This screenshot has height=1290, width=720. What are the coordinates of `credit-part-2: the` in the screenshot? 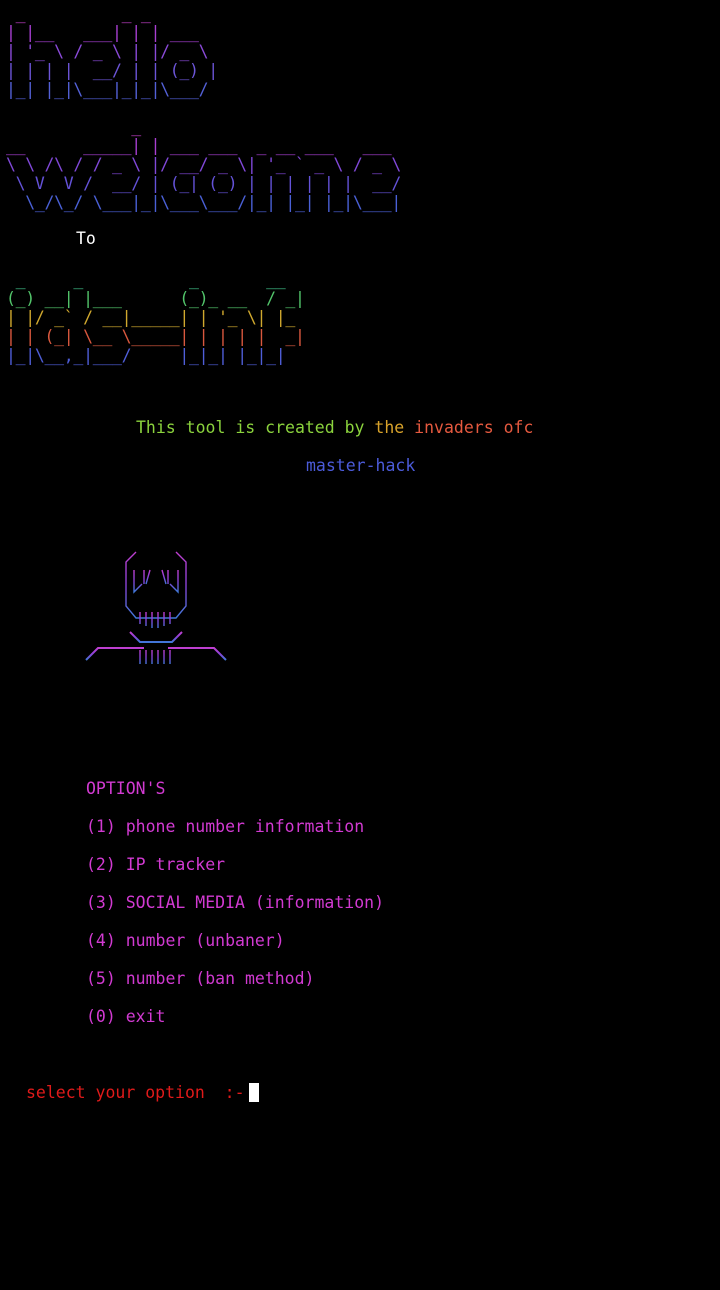 It's located at (389, 427).